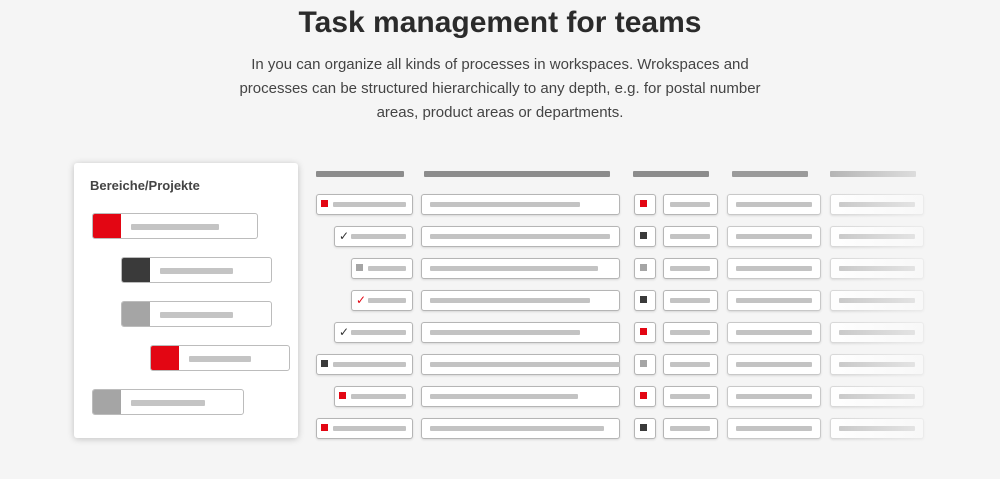  Describe the element at coordinates (145, 185) in the screenshot. I see `tree-panel-title: Bereiche/Projekte` at that location.